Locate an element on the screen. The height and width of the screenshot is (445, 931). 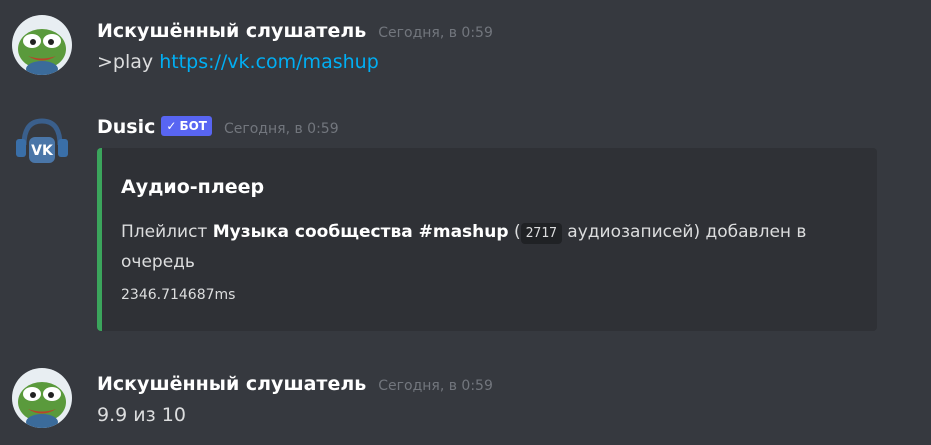
pepe-frog-avatar-icon is located at coordinates (42, 398).